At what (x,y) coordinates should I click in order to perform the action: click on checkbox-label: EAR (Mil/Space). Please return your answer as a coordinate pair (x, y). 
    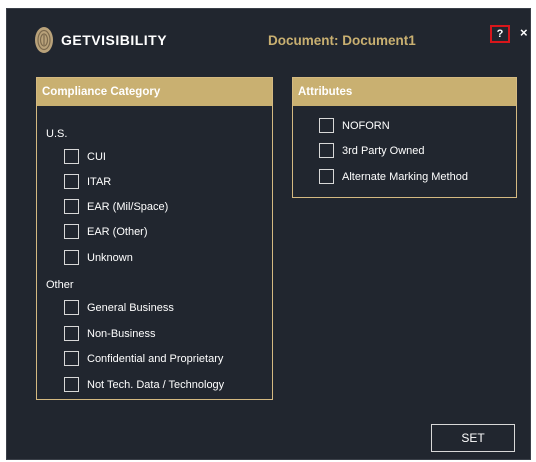
    Looking at the image, I should click on (128, 206).